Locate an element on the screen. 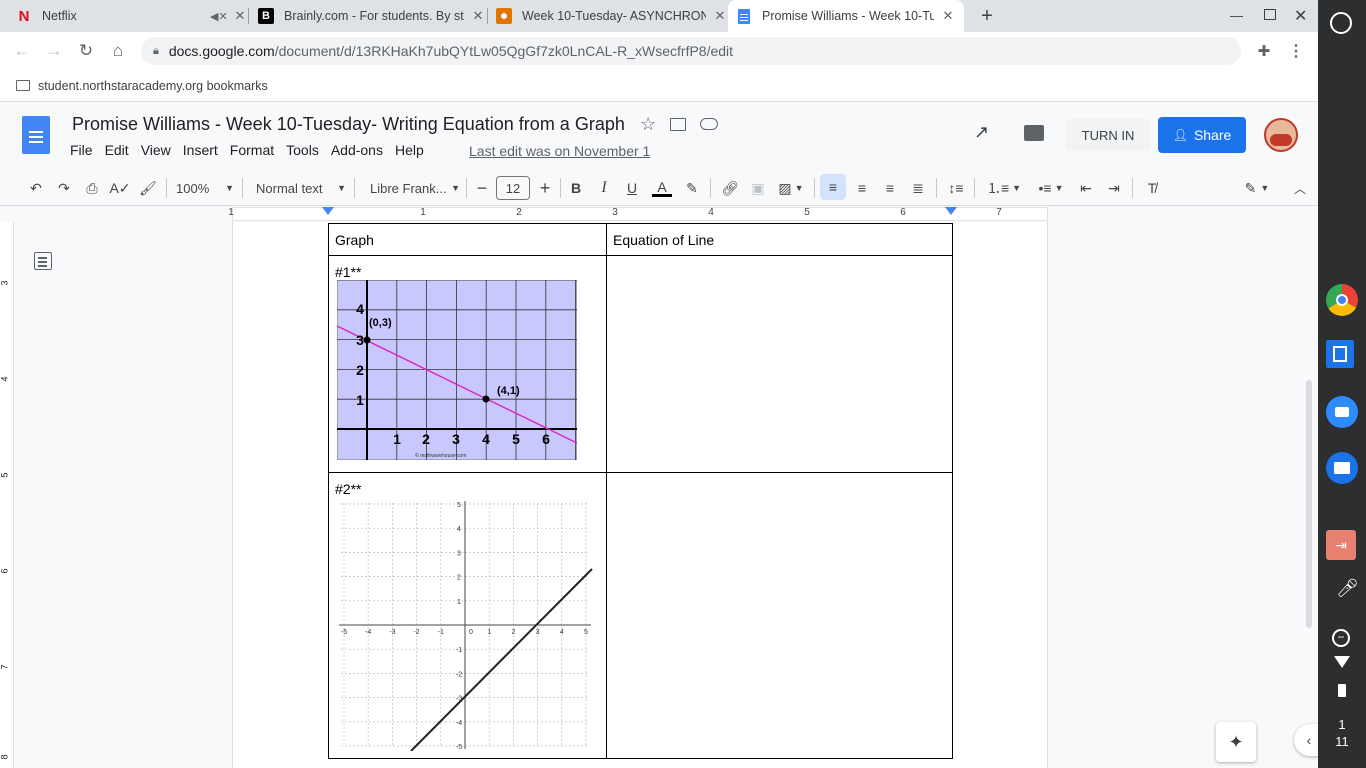 The height and width of the screenshot is (768, 1366). back-icon: ← is located at coordinates (22, 51).